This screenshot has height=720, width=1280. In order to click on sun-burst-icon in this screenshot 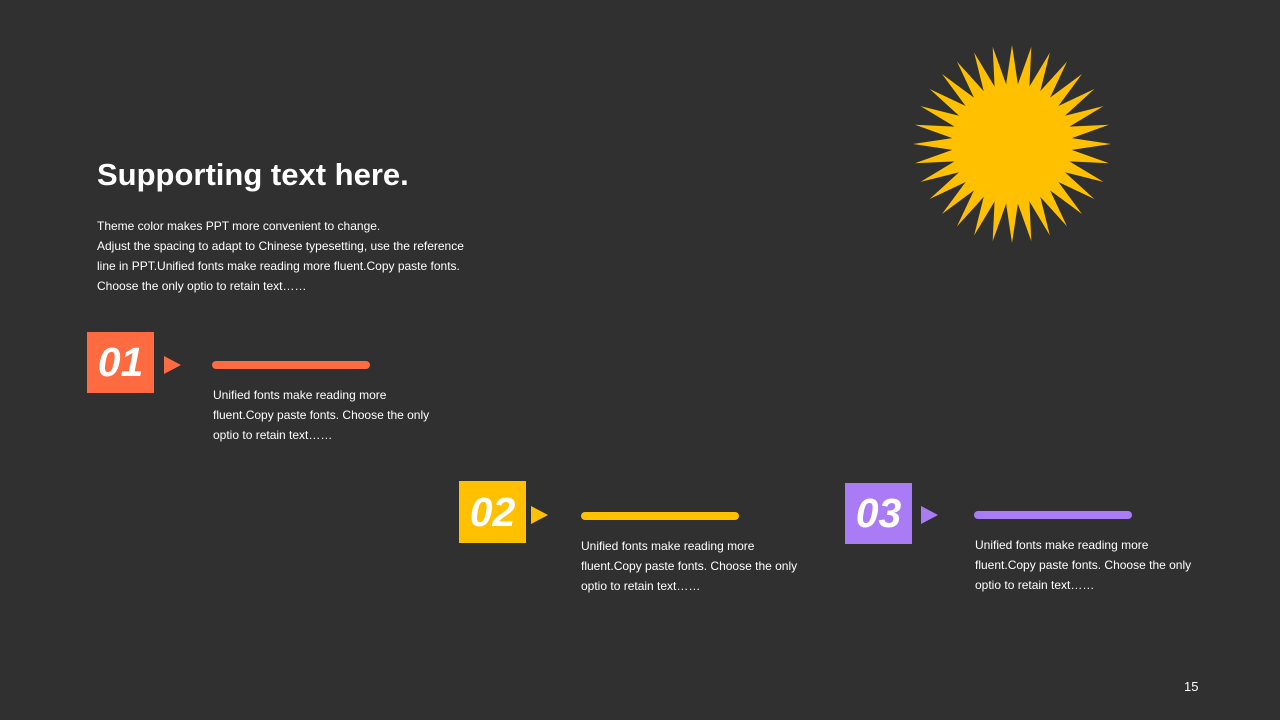, I will do `click(1012, 144)`.